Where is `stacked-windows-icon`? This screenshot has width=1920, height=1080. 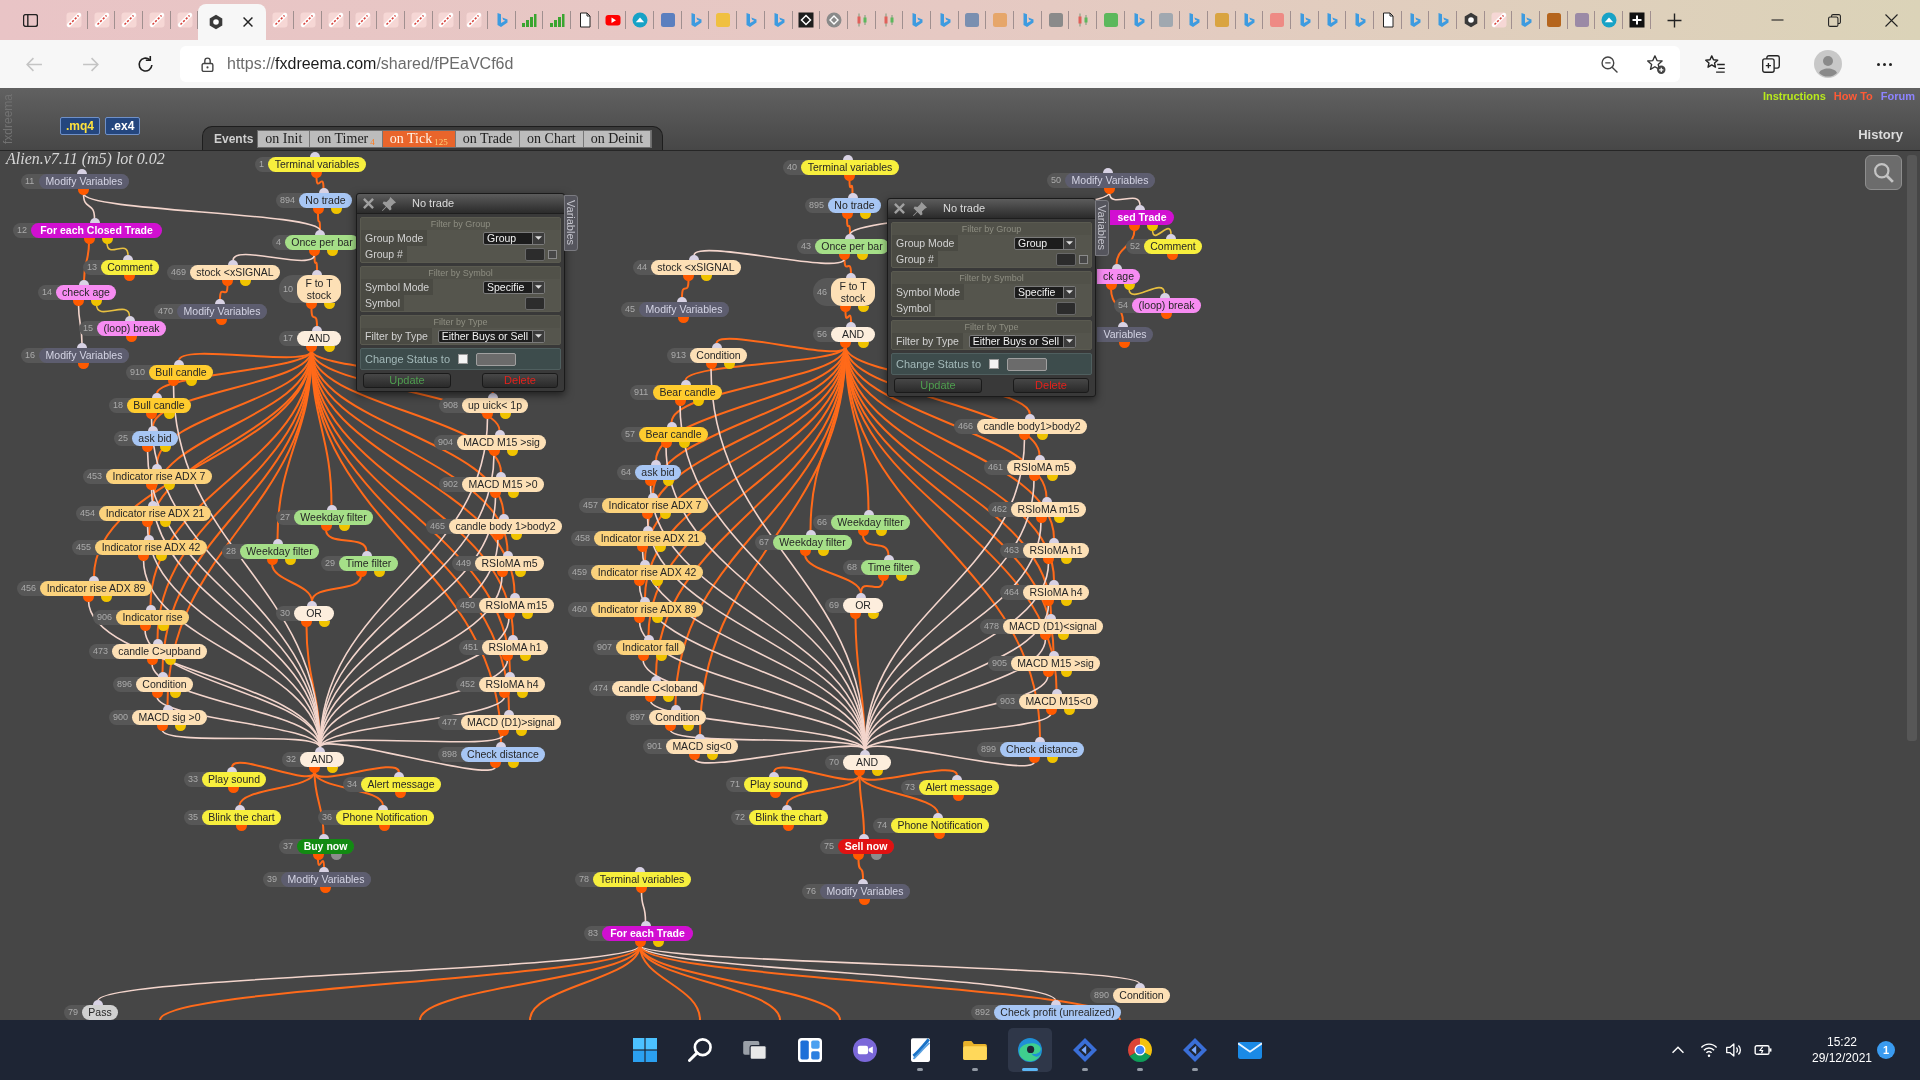
stacked-windows-icon is located at coordinates (755, 1050).